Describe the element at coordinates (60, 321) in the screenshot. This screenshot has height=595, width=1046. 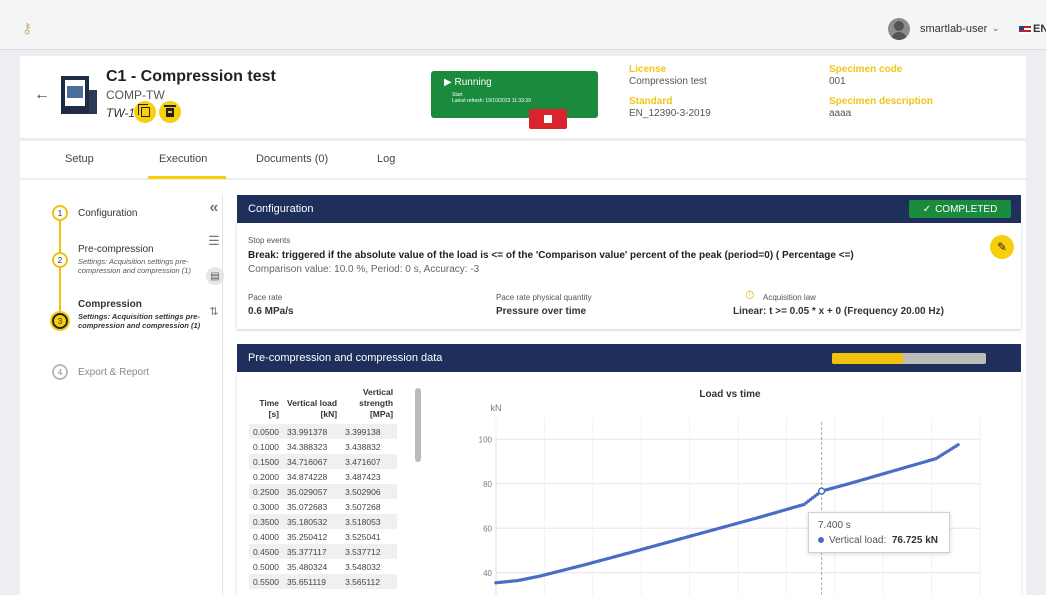
I see `step-3-circle: 3` at that location.